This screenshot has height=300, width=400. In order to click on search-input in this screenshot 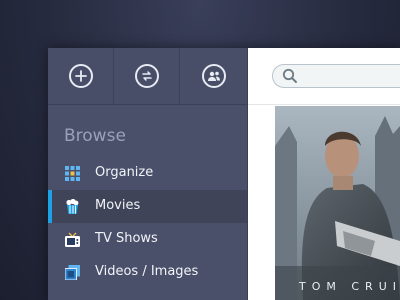, I will do `click(336, 76)`.